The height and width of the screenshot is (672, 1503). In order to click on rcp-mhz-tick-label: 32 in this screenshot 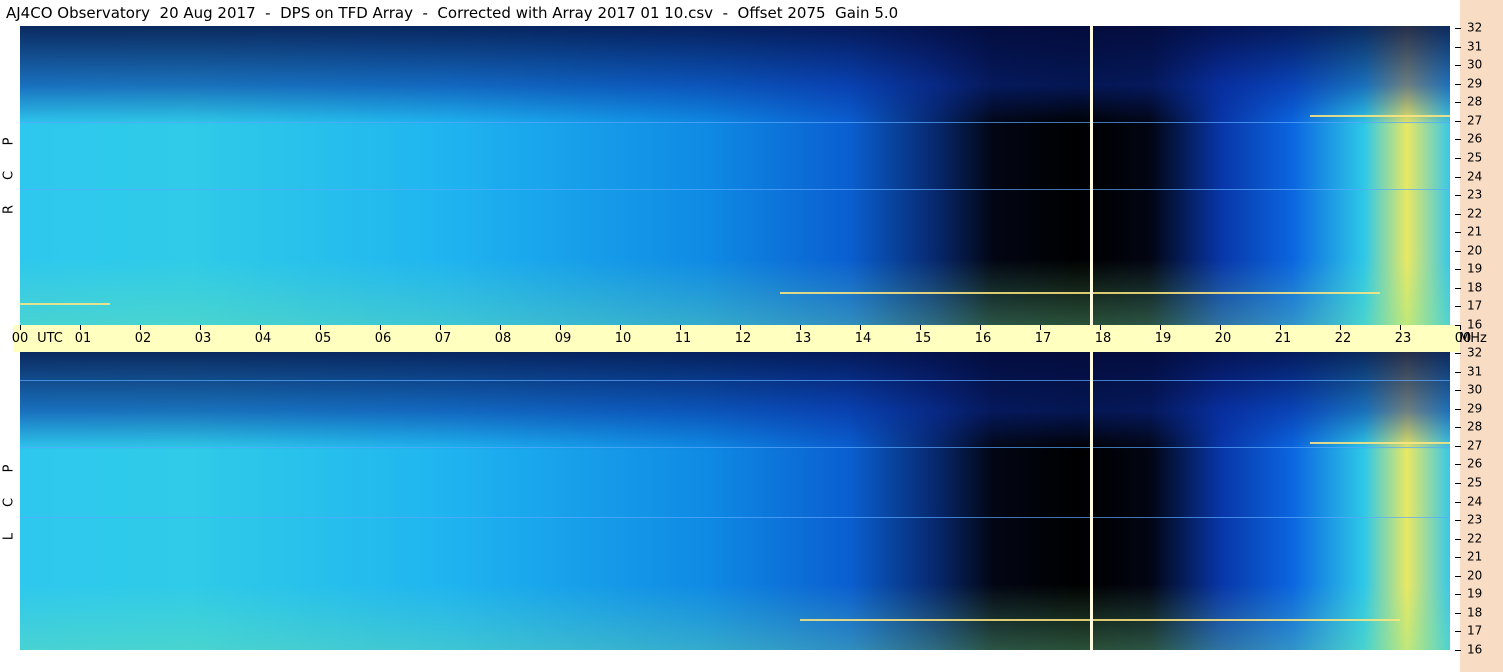, I will do `click(1475, 27)`.